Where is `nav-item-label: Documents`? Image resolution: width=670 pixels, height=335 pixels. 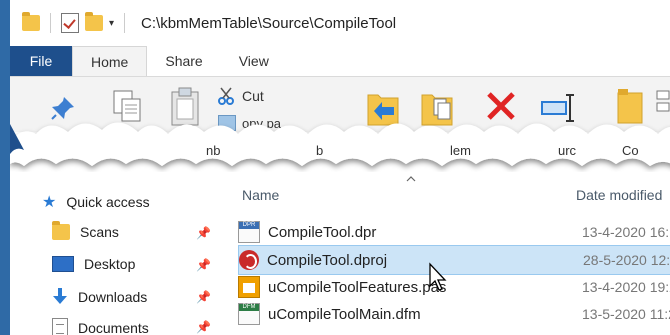
nav-item-label: Documents is located at coordinates (113, 327).